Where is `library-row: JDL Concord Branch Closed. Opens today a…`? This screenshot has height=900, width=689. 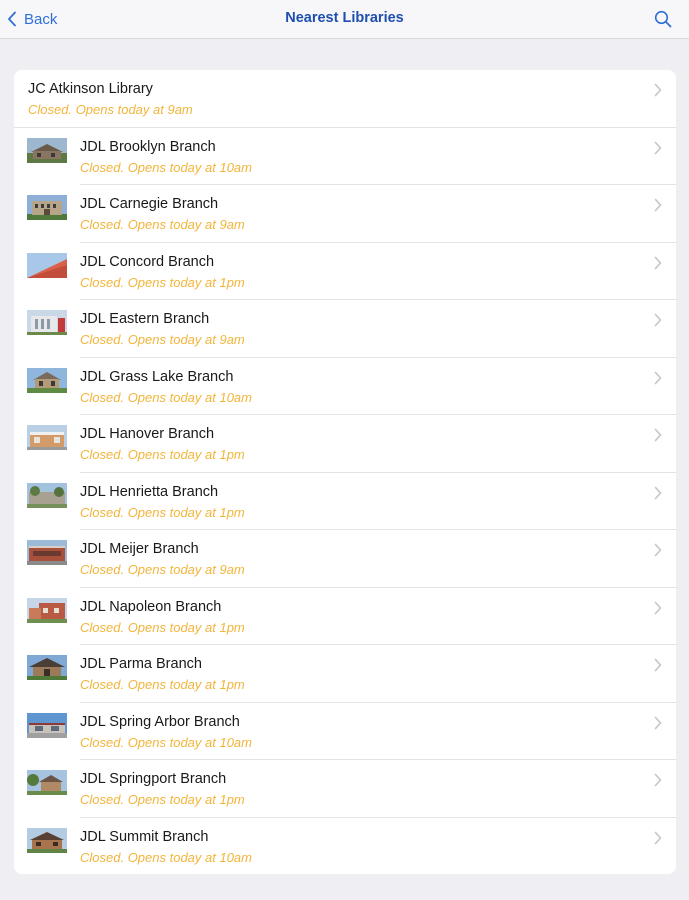
library-row: JDL Concord Branch Closed. Opens today a… is located at coordinates (345, 271).